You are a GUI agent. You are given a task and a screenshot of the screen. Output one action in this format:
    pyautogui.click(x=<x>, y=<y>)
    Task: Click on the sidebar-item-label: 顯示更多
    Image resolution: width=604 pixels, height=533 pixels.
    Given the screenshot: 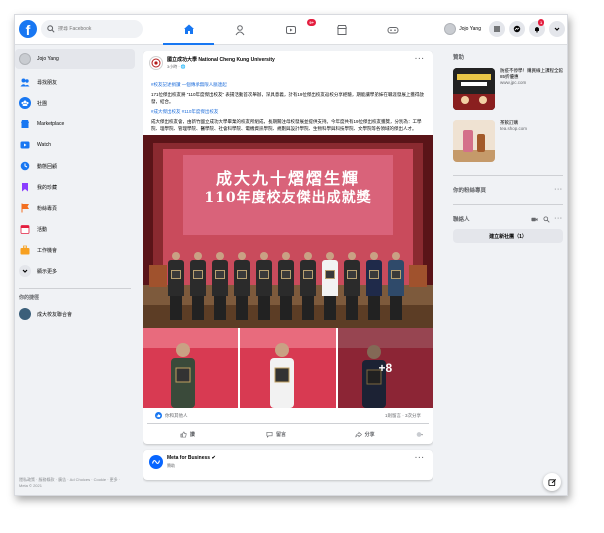 What is the action you would take?
    pyautogui.click(x=47, y=271)
    